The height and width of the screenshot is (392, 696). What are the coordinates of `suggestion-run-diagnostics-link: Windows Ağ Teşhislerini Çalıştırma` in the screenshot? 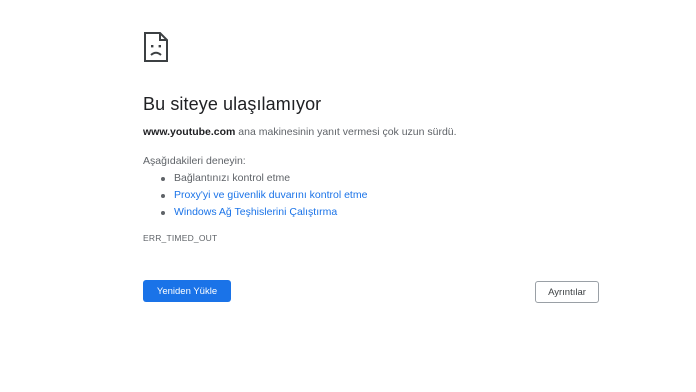 It's located at (263, 212).